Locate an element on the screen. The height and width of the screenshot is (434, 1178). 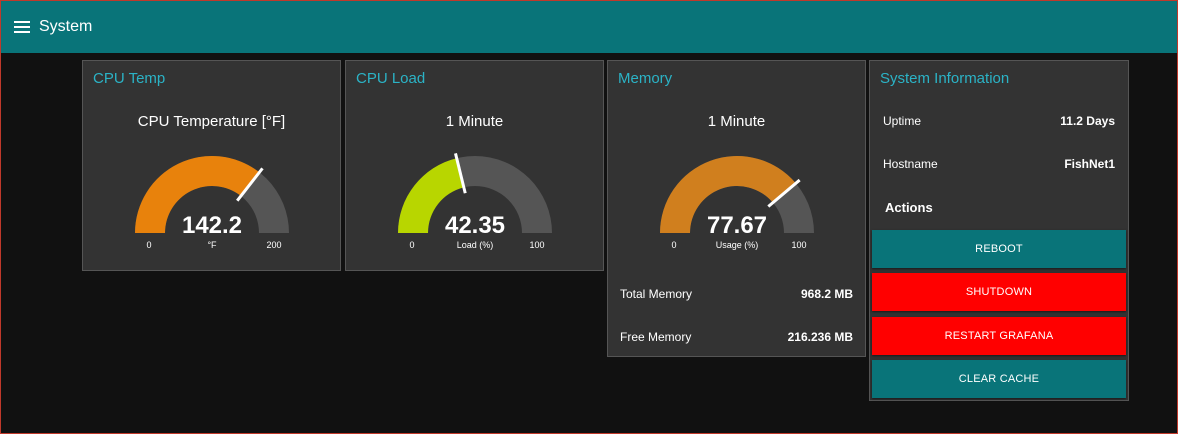
free-memory-row: Free Memory 216.236 MB is located at coordinates (736, 337).